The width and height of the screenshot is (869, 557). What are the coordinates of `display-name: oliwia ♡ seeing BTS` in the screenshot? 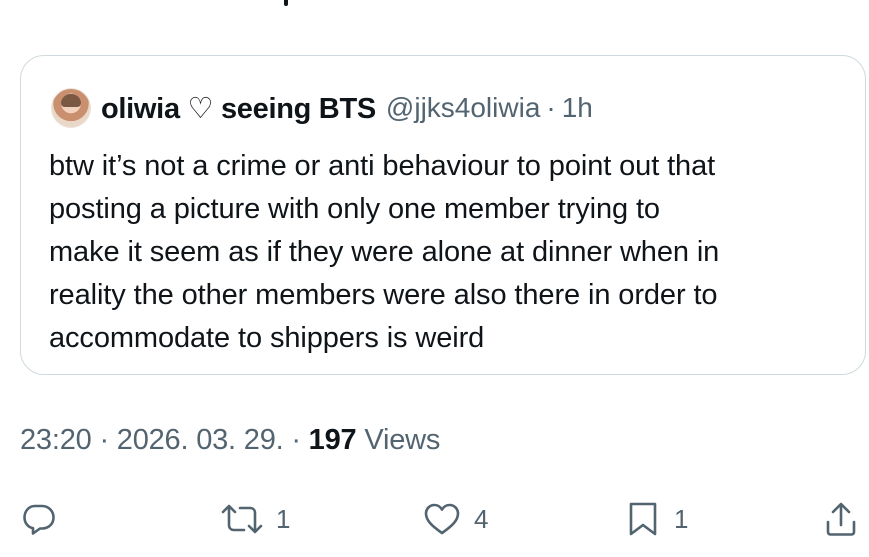 It's located at (238, 108).